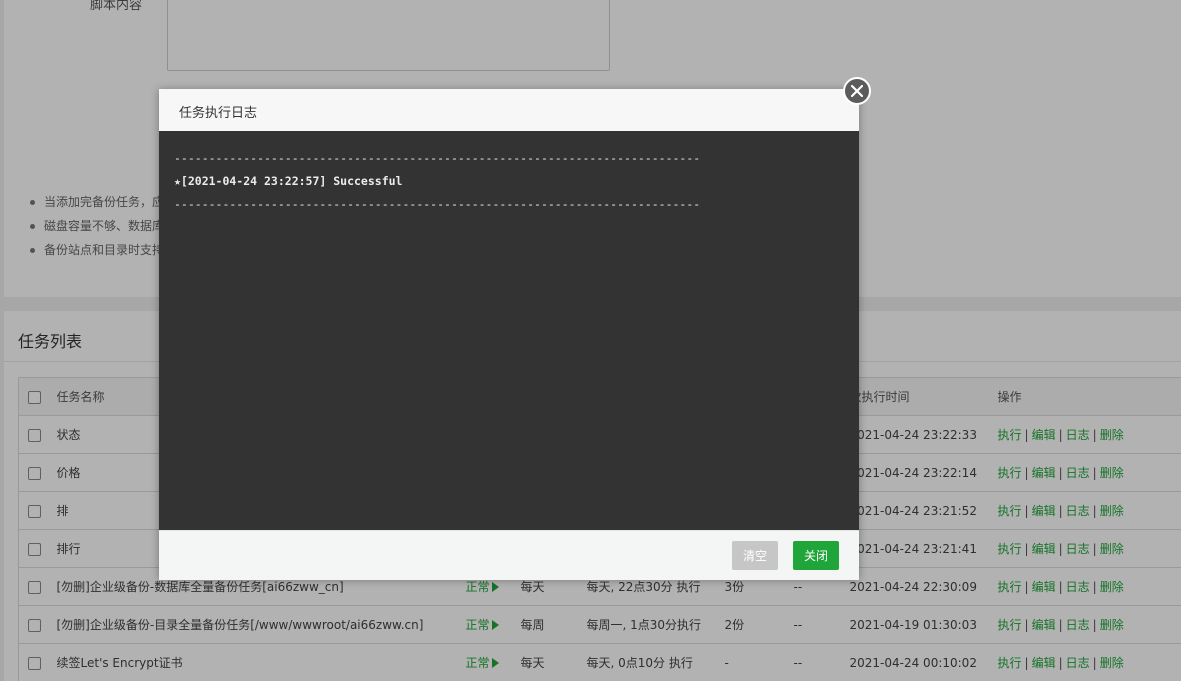 Image resolution: width=1181 pixels, height=681 pixels. I want to click on log-line: ★[2021-04-24 23:22:57] Successful, so click(288, 181).